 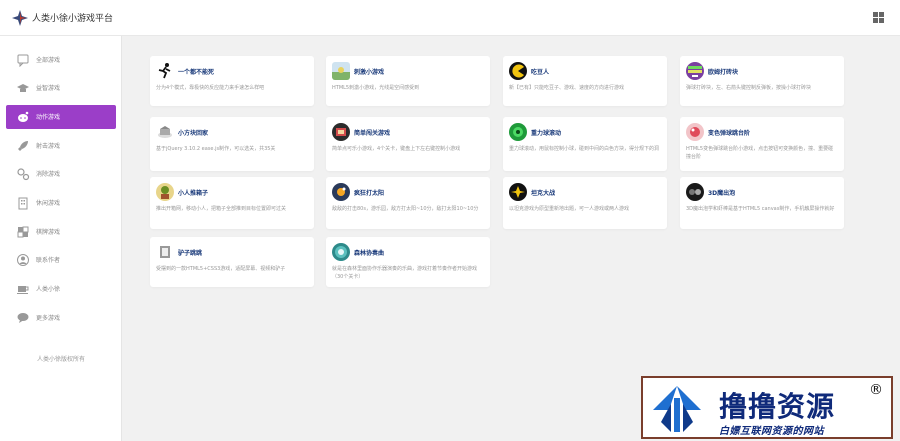 What do you see at coordinates (341, 71) in the screenshot?
I see `game-thumb-icon` at bounding box center [341, 71].